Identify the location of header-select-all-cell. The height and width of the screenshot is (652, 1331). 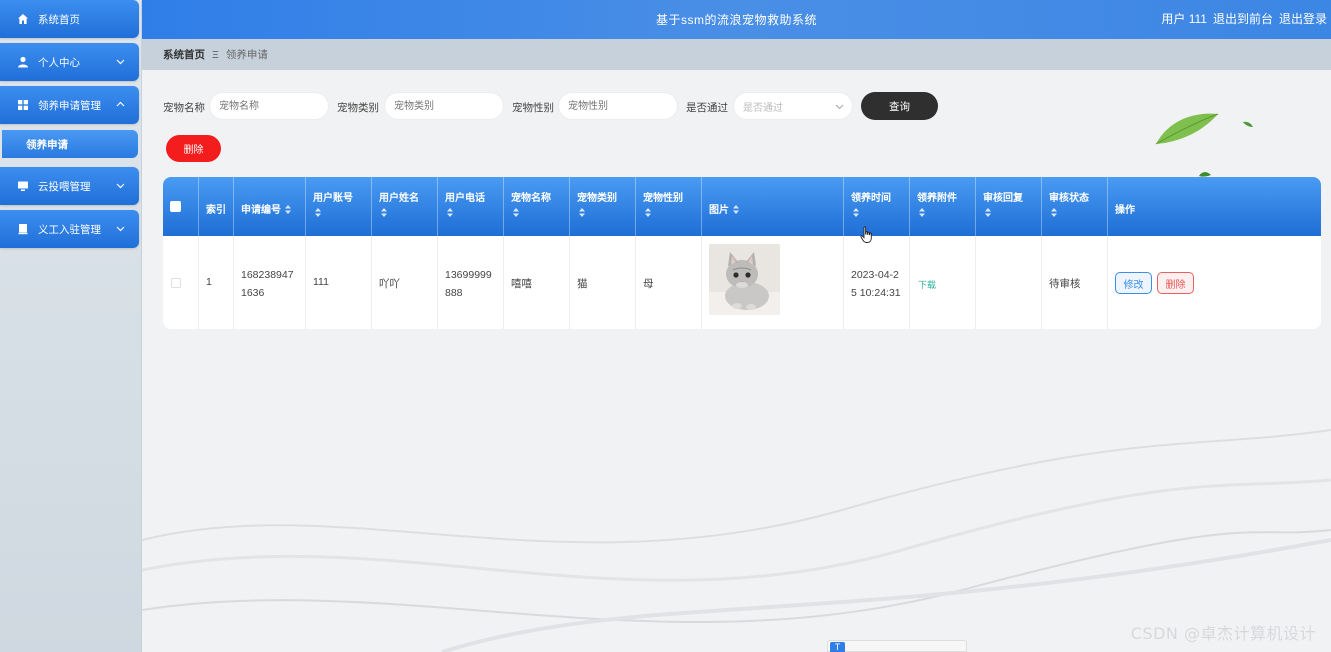
(181, 206).